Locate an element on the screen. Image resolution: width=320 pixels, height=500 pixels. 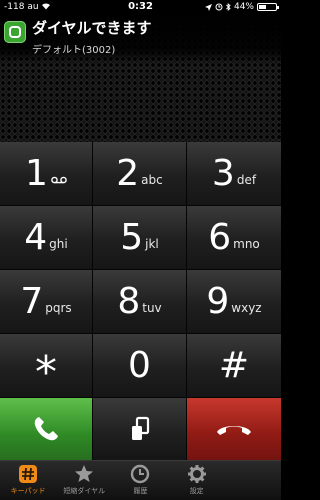
transfer-icon is located at coordinates (140, 428).